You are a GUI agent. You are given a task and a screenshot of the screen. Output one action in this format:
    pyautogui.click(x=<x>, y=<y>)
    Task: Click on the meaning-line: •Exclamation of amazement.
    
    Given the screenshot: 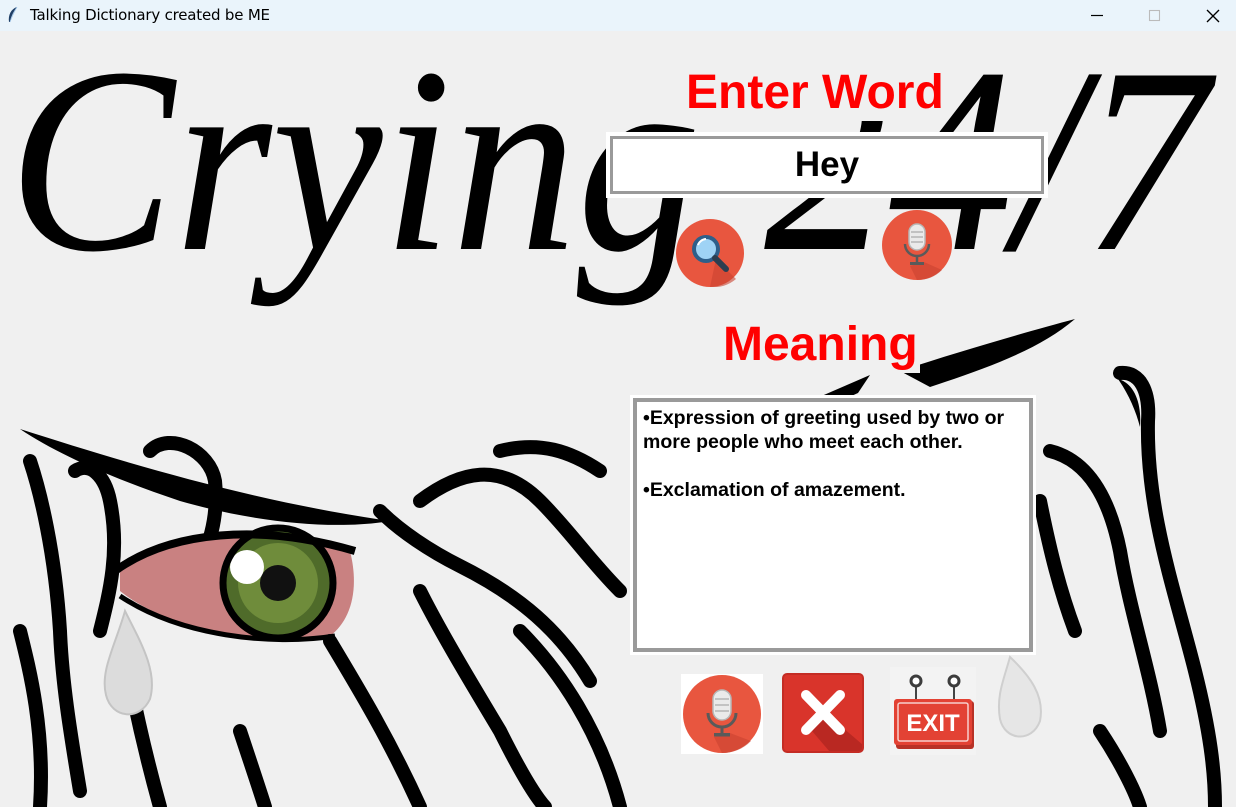 What is the action you would take?
    pyautogui.click(x=774, y=490)
    